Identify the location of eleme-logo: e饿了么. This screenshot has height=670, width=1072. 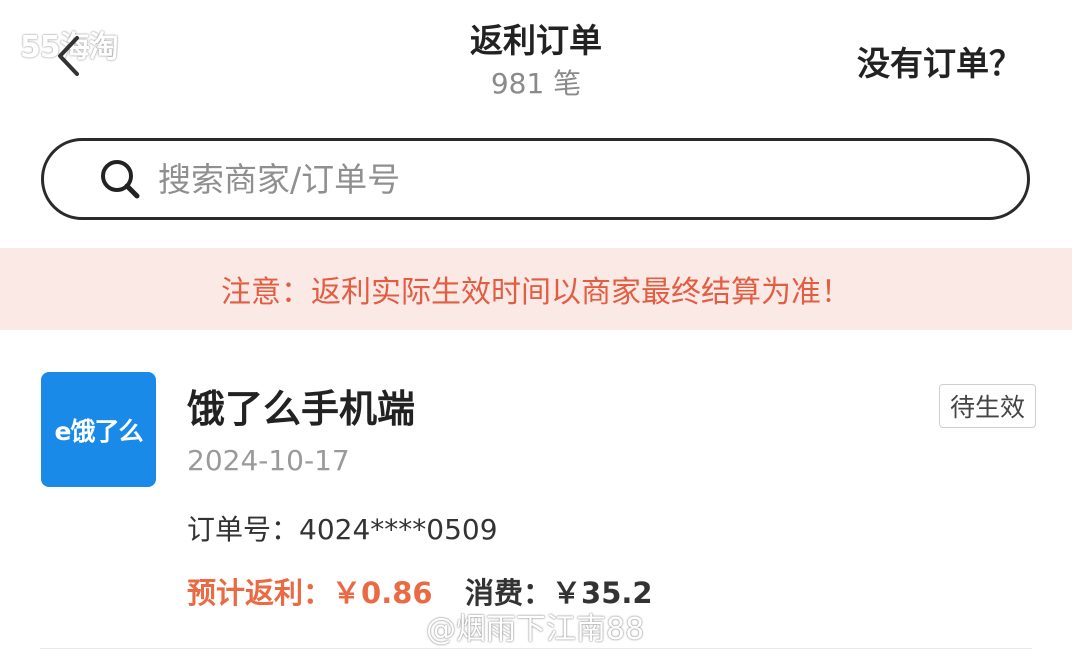
(98, 429).